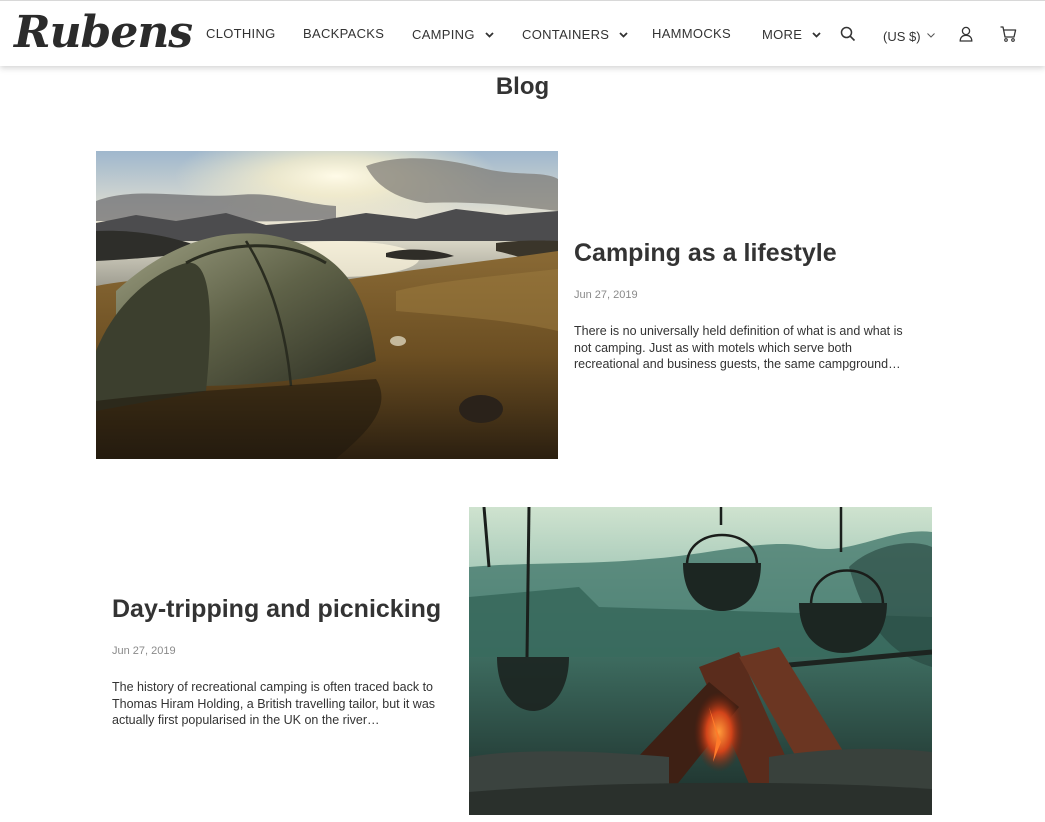 This screenshot has width=1045, height=822. I want to click on site-logo: Rubens, so click(103, 33).